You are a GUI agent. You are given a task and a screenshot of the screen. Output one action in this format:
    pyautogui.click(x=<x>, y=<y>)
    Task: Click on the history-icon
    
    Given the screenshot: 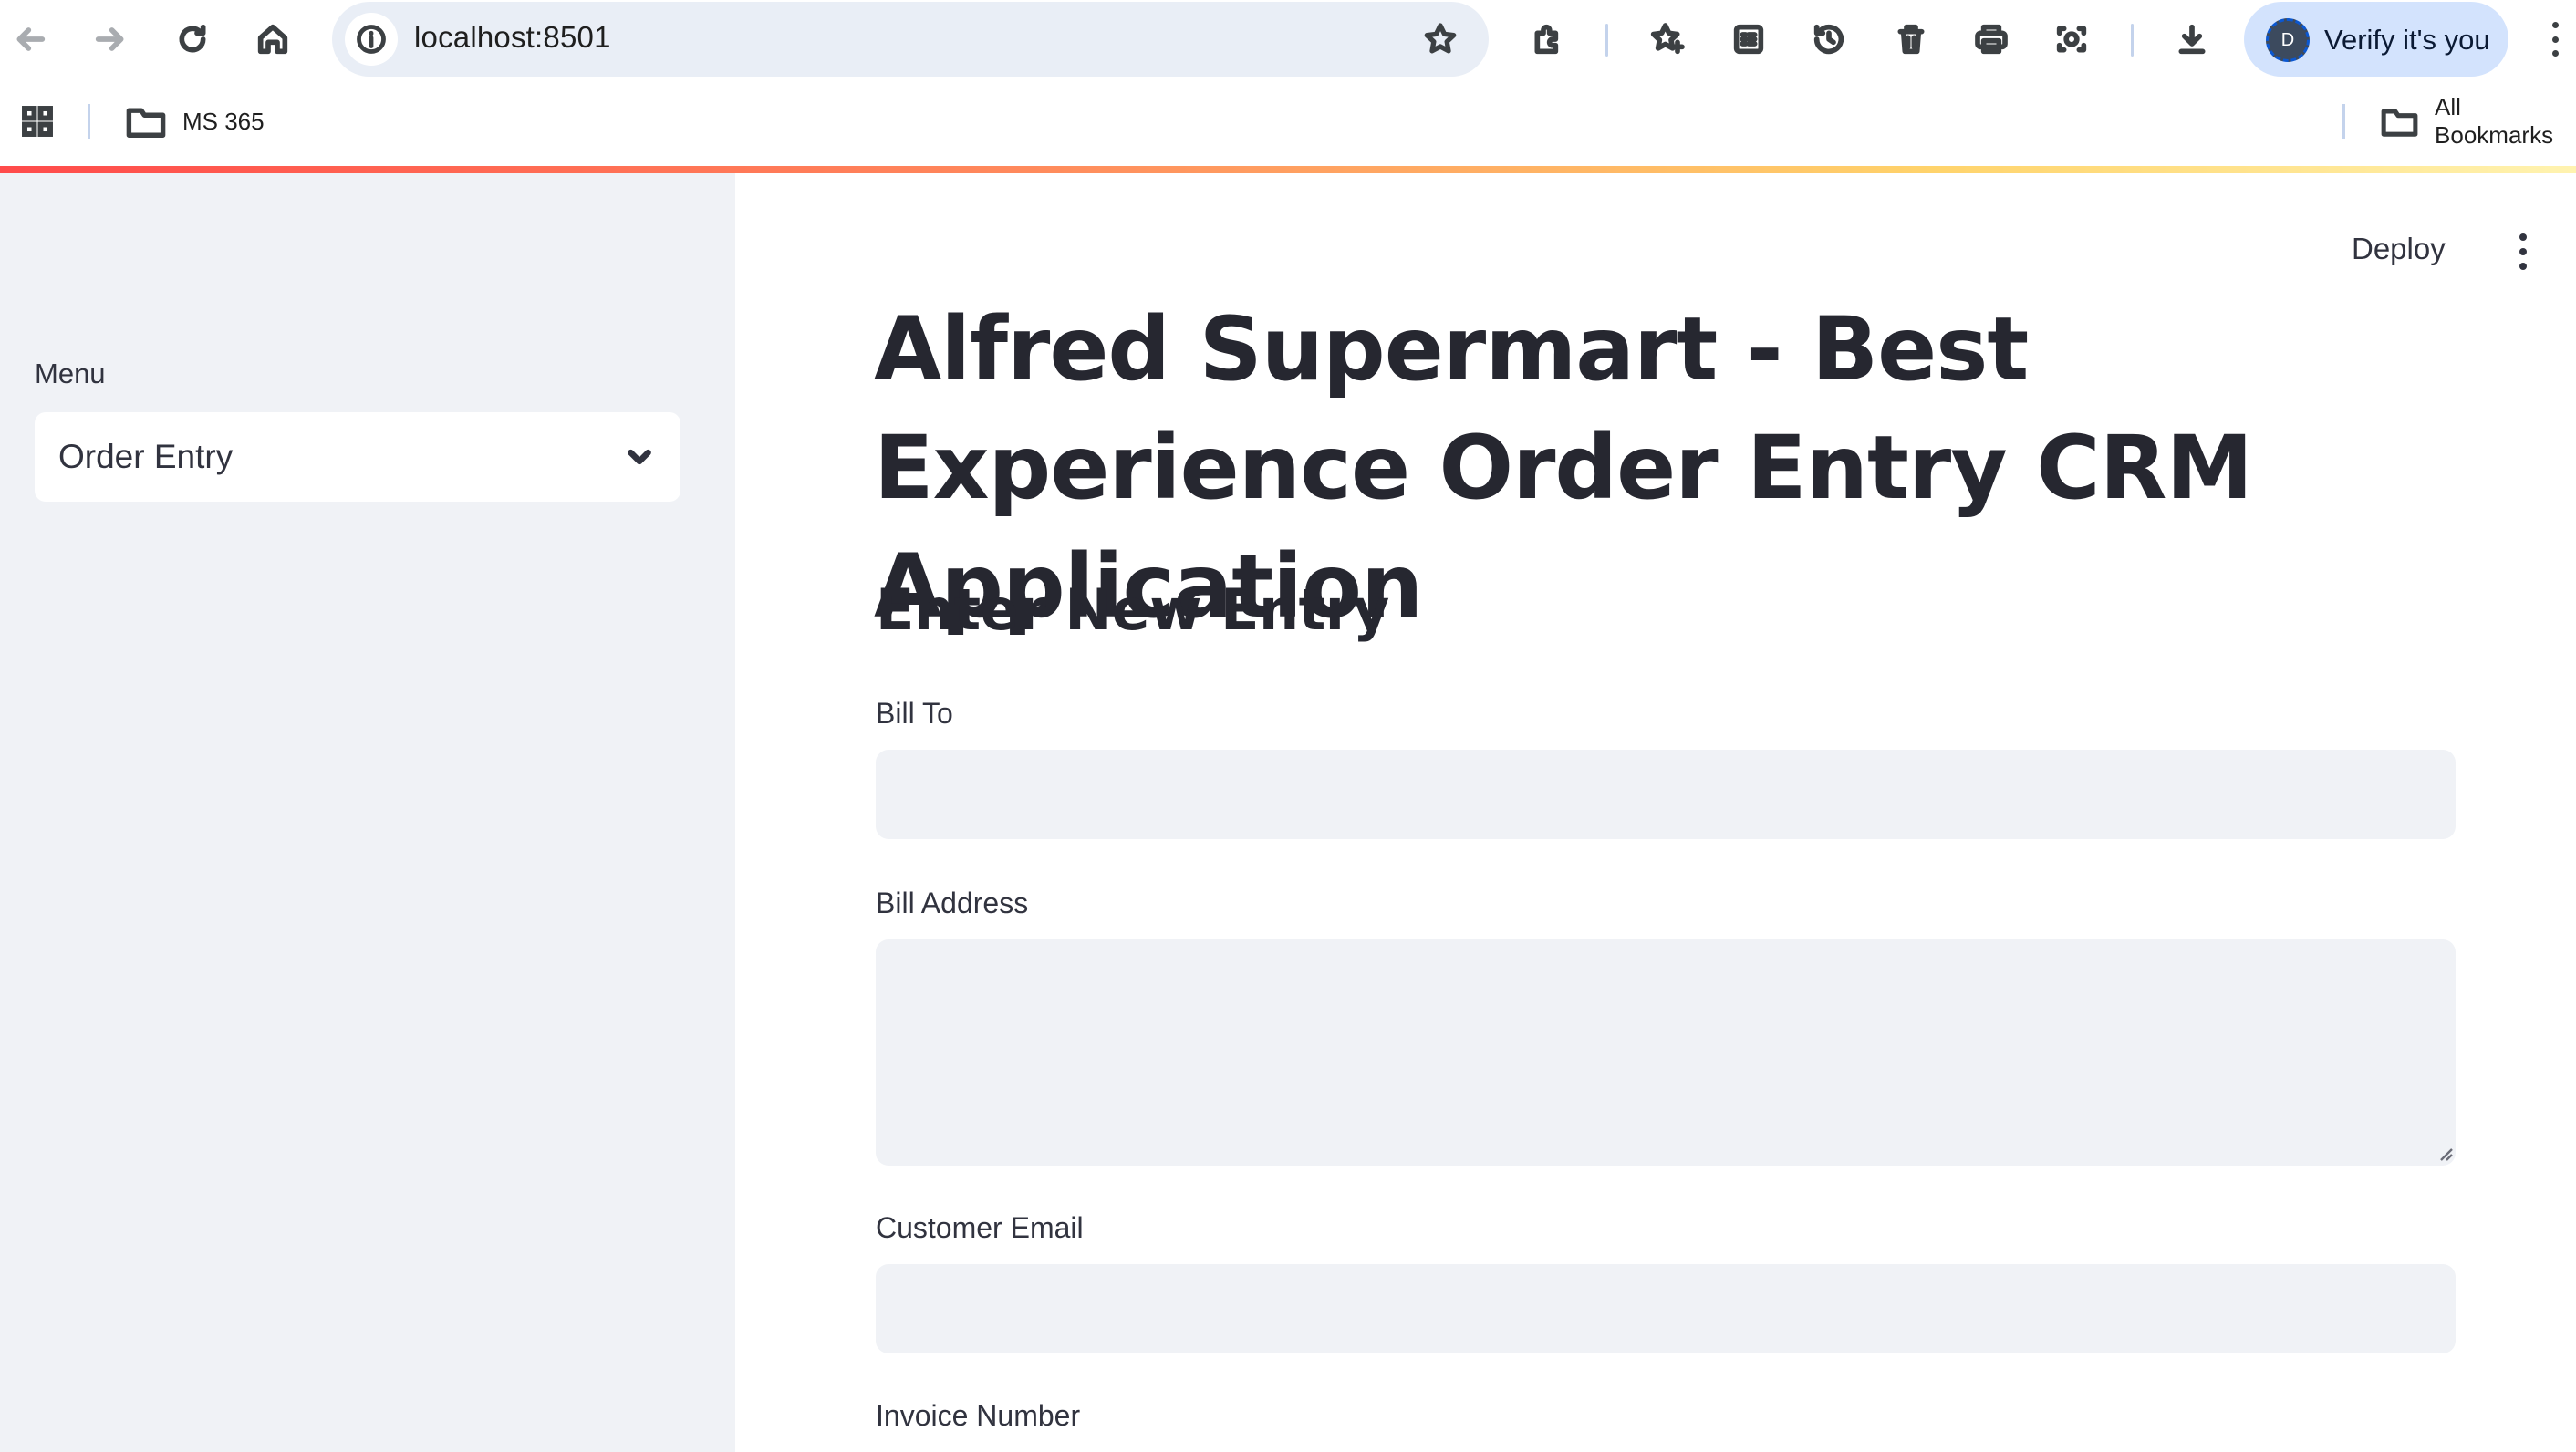 What is the action you would take?
    pyautogui.click(x=1828, y=39)
    